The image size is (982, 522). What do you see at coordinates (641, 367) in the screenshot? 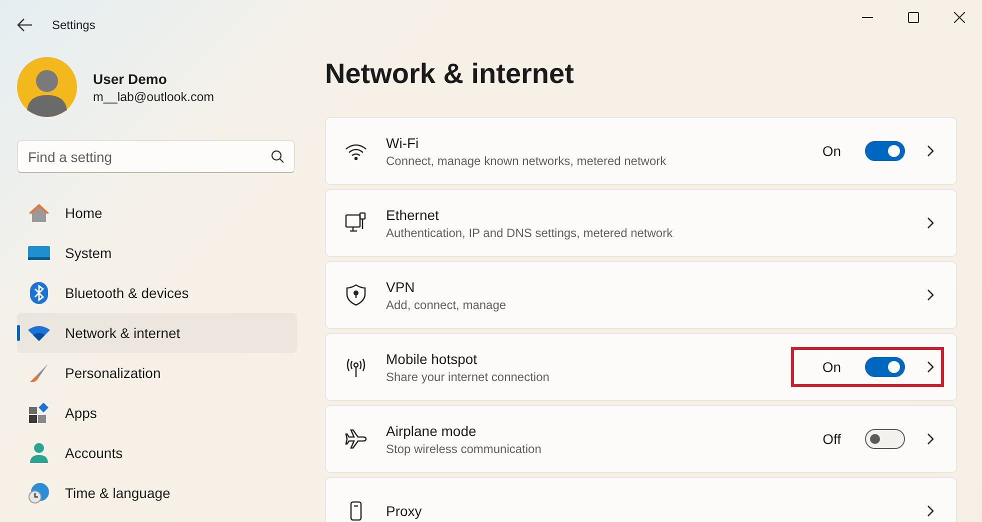
I see `settings-card: Mobile hotspot Share your internet connection On` at bounding box center [641, 367].